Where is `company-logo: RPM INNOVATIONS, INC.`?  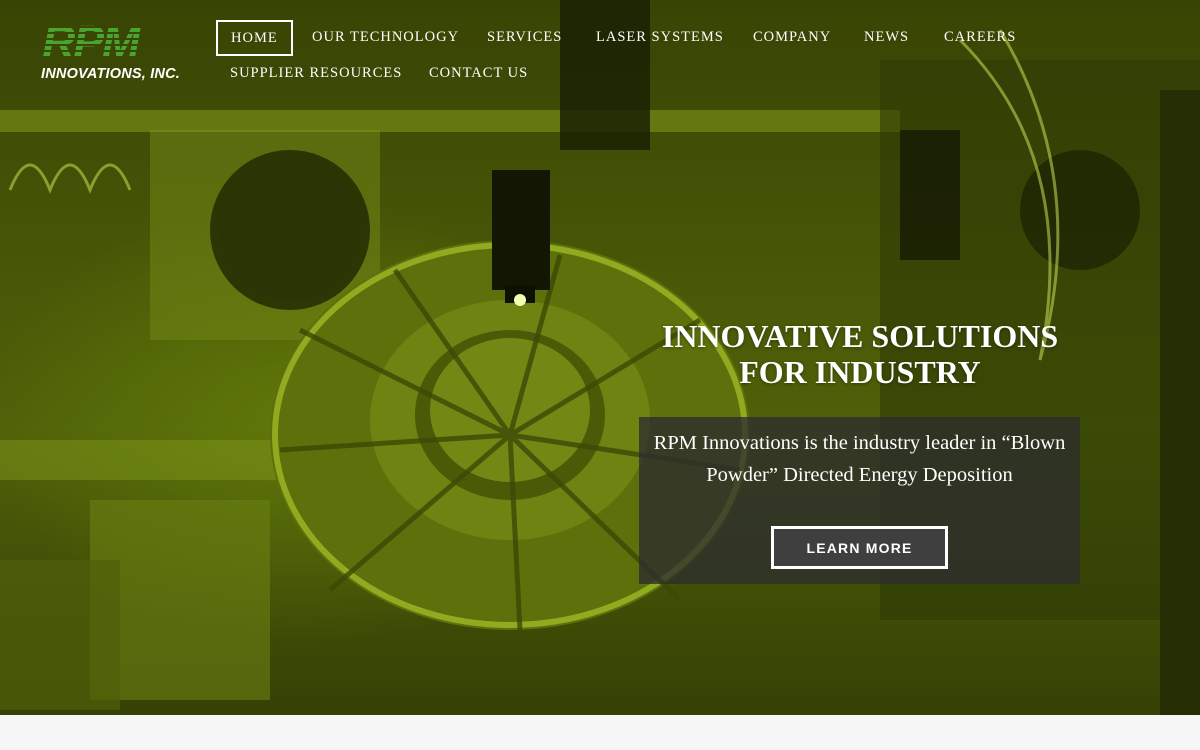
company-logo: RPM INNOVATIONS, INC. is located at coordinates (115, 54).